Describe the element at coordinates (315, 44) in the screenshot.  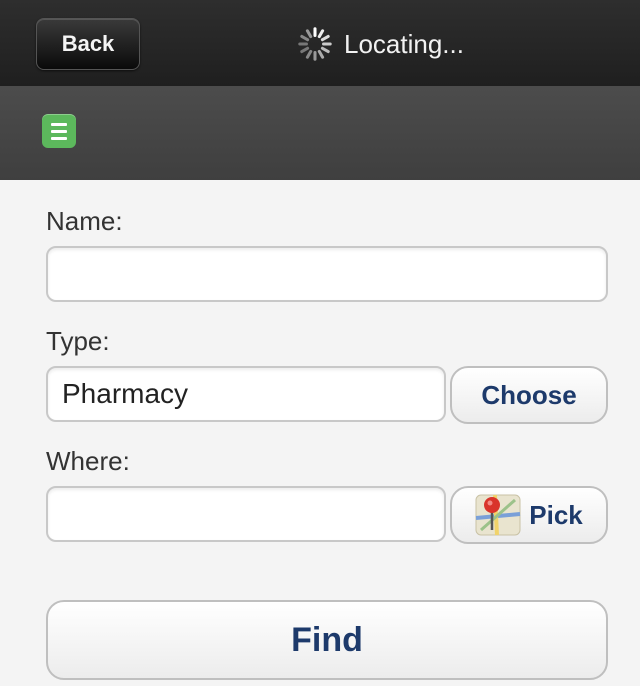
I see `loading-spinner-icon` at that location.